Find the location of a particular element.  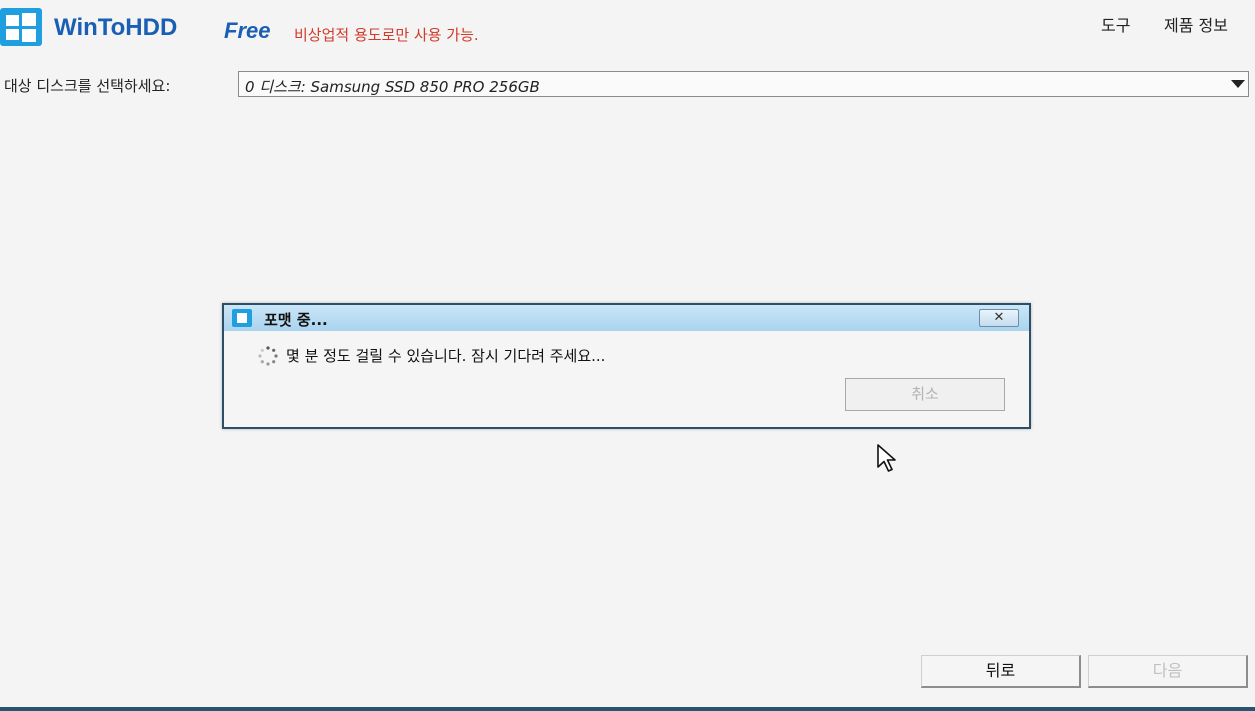

spinner-icon is located at coordinates (268, 356).